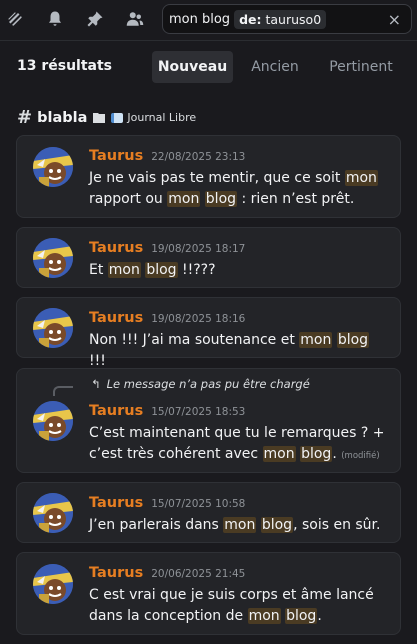 This screenshot has width=417, height=644. What do you see at coordinates (275, 67) in the screenshot?
I see `sort-tab-oldest: Ancien` at bounding box center [275, 67].